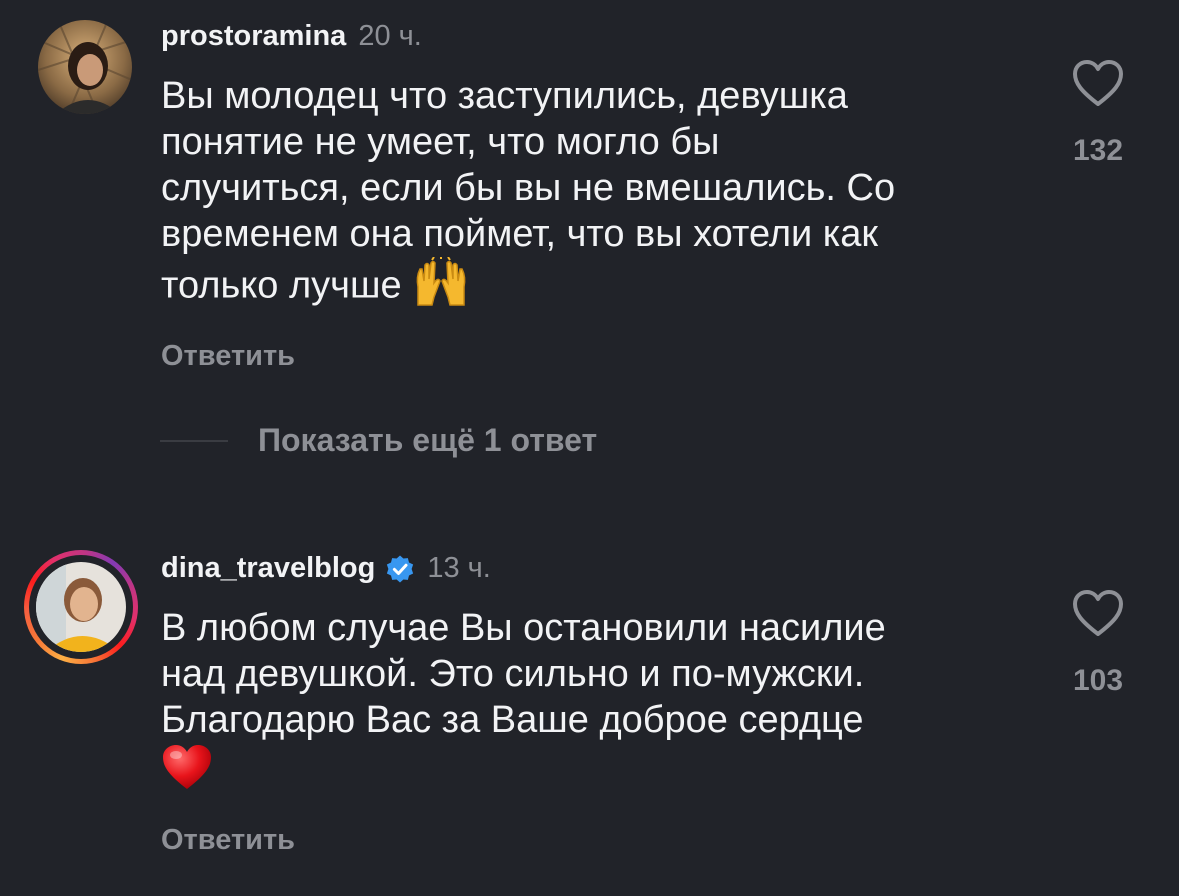 The width and height of the screenshot is (1179, 896). What do you see at coordinates (1098, 150) in the screenshot?
I see `like-count: 132` at bounding box center [1098, 150].